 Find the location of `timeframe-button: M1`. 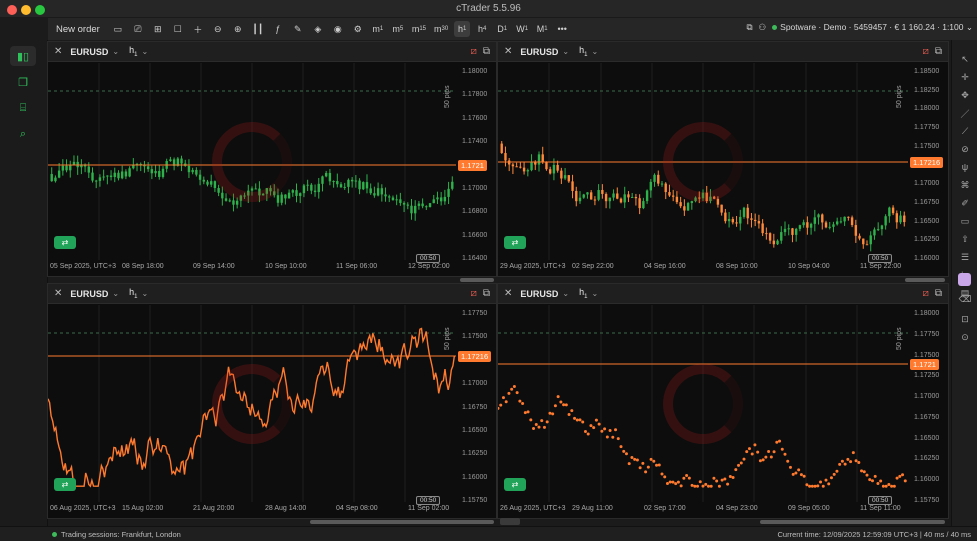

timeframe-button: M1 is located at coordinates (542, 29).